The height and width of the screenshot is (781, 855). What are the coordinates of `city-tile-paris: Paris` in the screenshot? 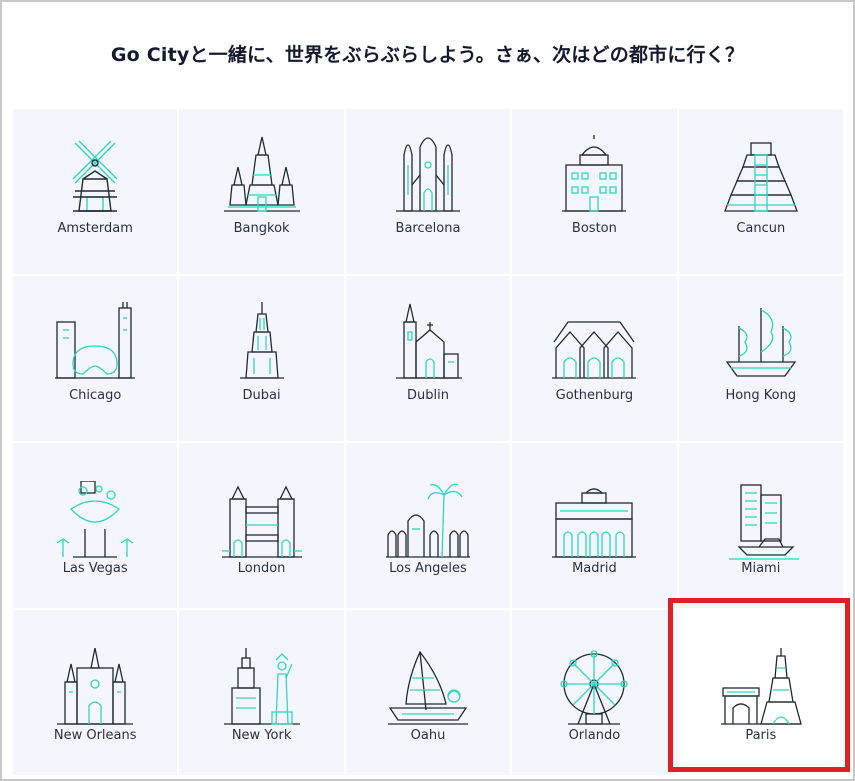 It's located at (761, 693).